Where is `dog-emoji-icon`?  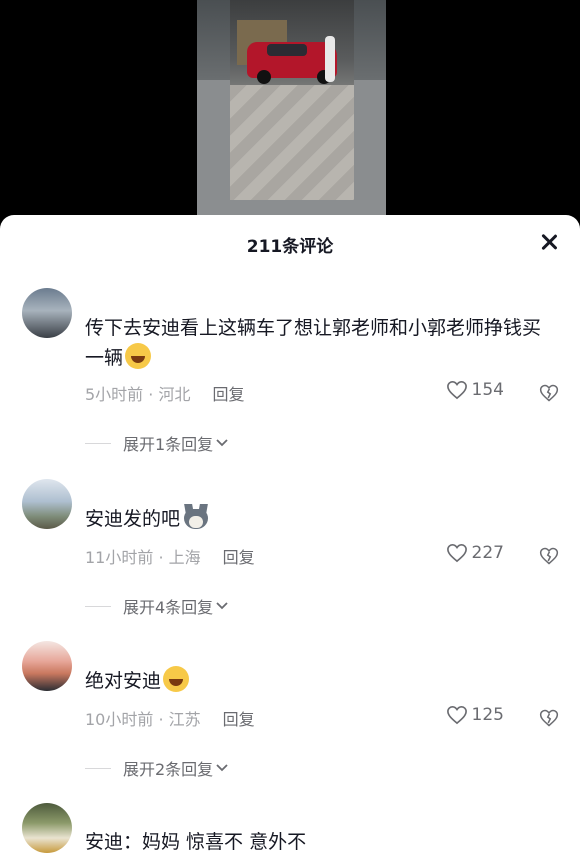
dog-emoji-icon is located at coordinates (196, 517).